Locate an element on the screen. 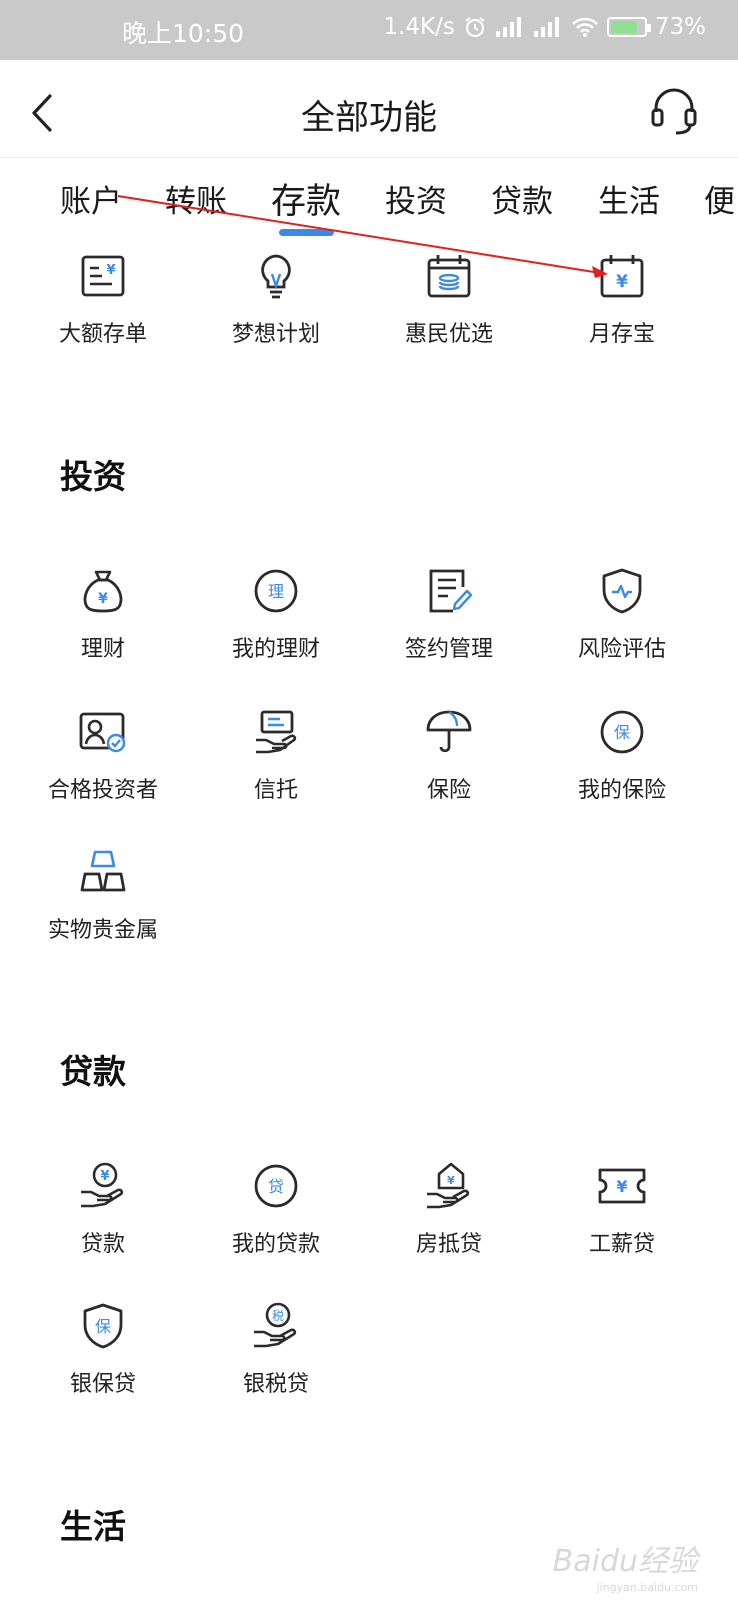 Image resolution: width=738 pixels, height=1600 pixels. deposit-item-large-cd: ¥ 大额存单 is located at coordinates (103, 307).